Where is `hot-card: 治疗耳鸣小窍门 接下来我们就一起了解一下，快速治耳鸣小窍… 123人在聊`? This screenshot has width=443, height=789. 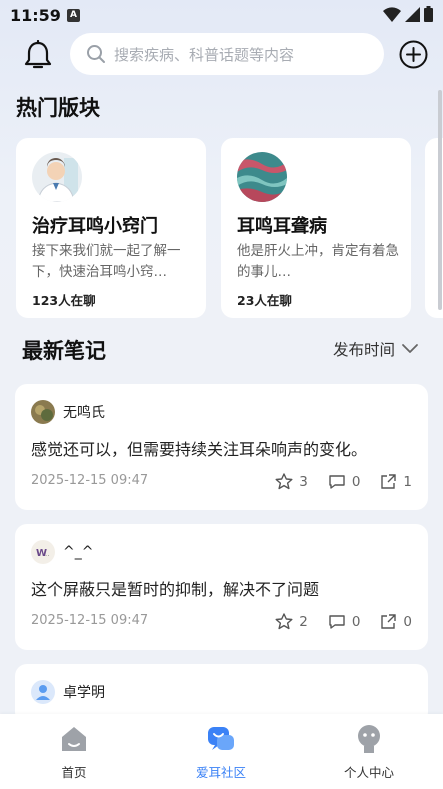 hot-card: 治疗耳鸣小窍门 接下来我们就一起了解一下，快速治耳鸣小窍… 123人在聊 is located at coordinates (111, 228).